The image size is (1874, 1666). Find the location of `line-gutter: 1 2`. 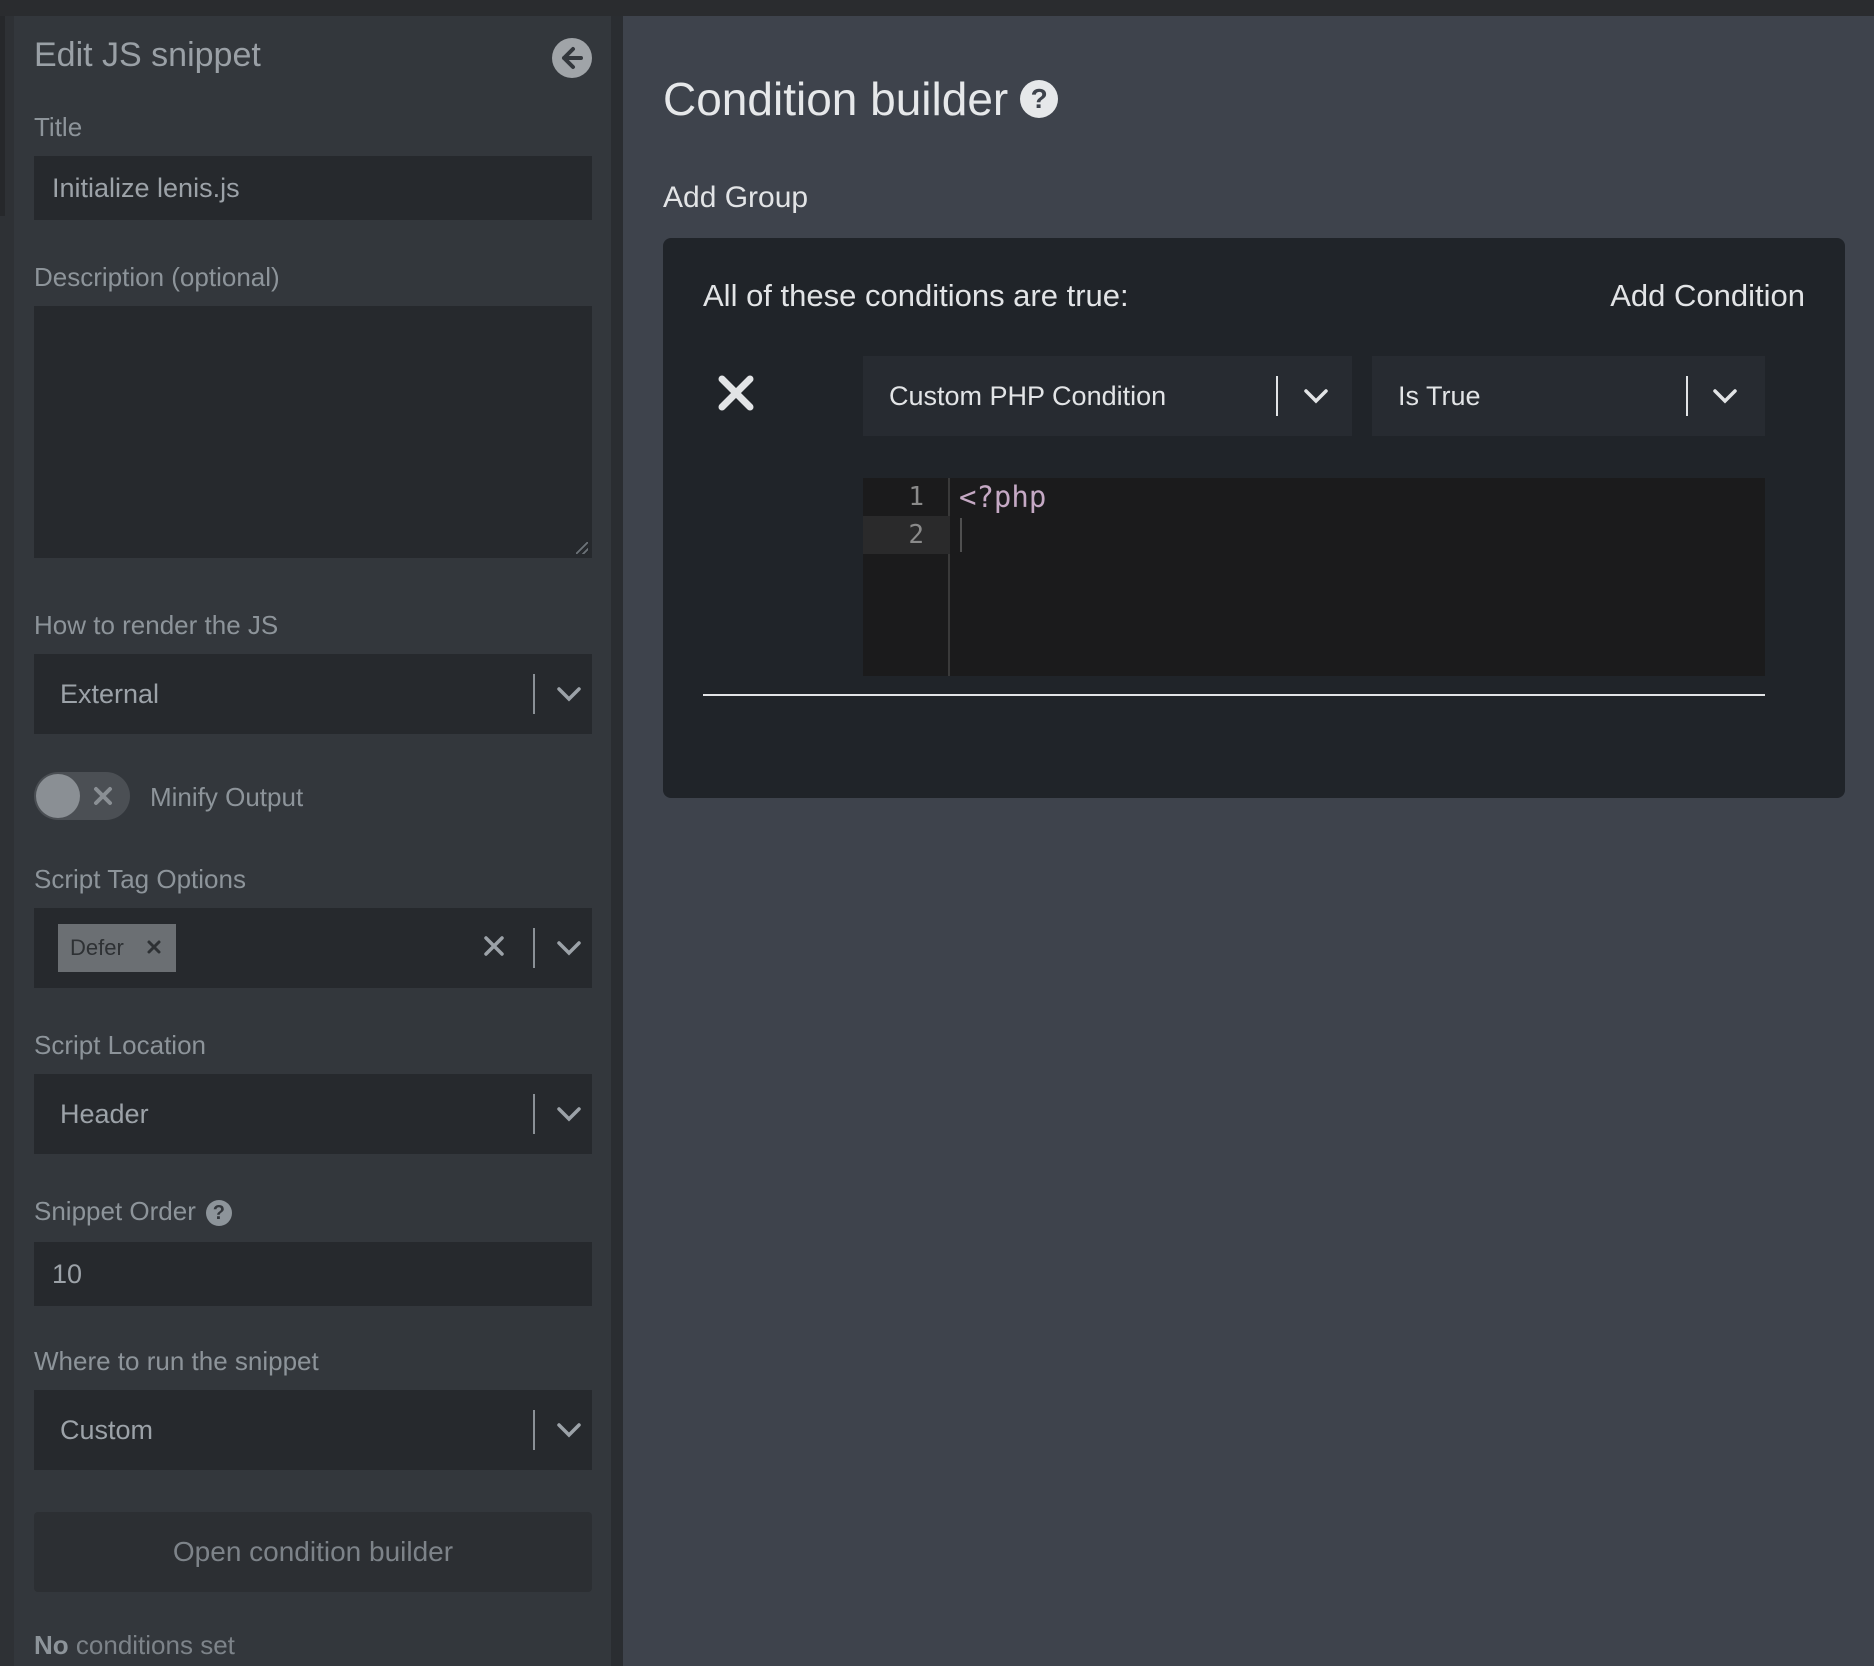

line-gutter: 1 2 is located at coordinates (906, 577).